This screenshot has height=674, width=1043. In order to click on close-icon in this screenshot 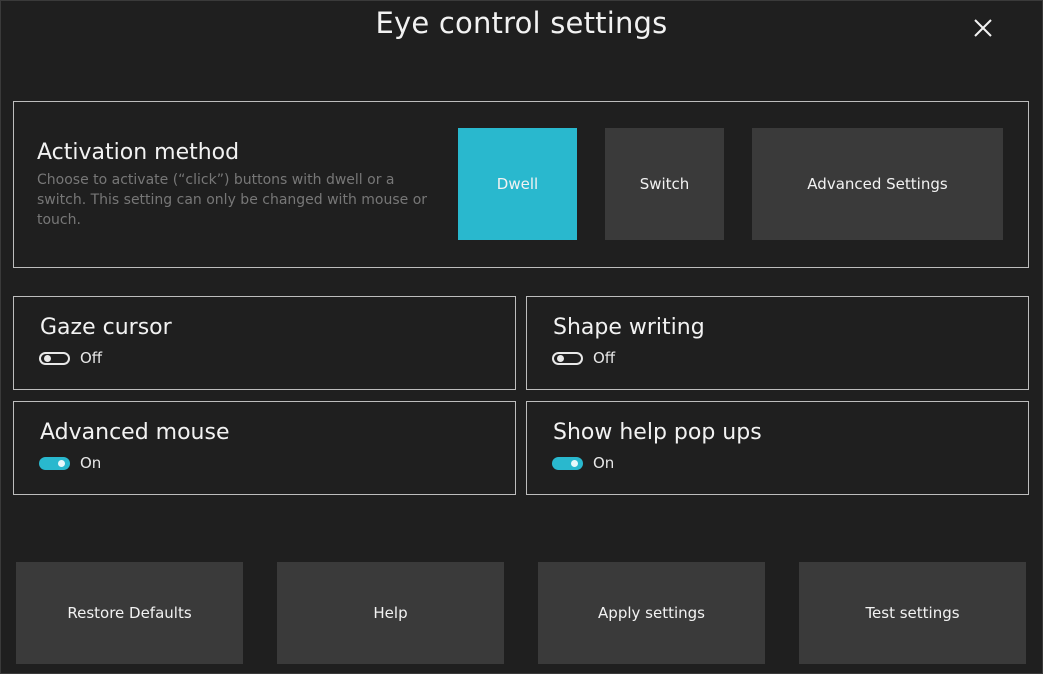, I will do `click(983, 28)`.